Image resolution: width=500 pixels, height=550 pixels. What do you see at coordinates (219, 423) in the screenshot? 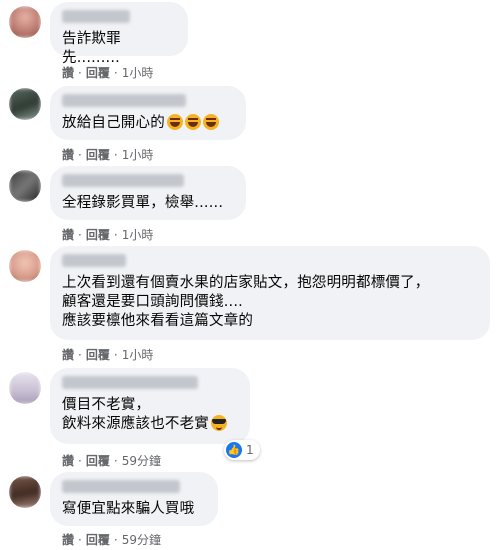
I see `sunglasses-emoji-icon` at bounding box center [219, 423].